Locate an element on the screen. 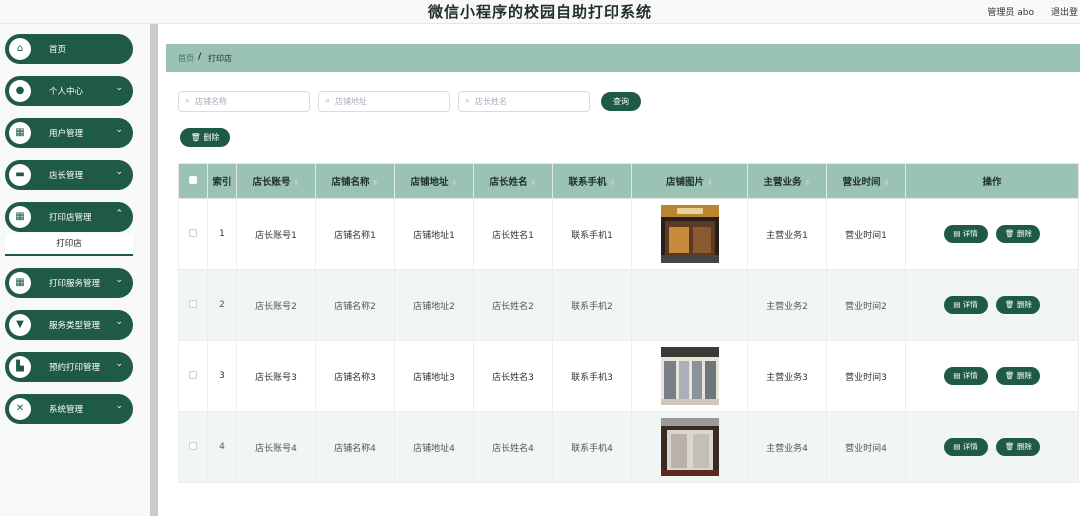 This screenshot has width=1080, height=516. search-owner-name: ⌕ is located at coordinates (524, 101).